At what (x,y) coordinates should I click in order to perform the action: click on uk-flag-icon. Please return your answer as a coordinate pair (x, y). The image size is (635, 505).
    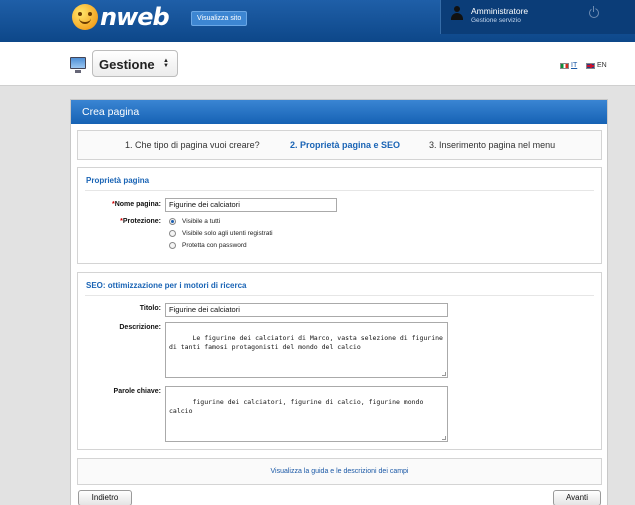
    Looking at the image, I should click on (590, 65).